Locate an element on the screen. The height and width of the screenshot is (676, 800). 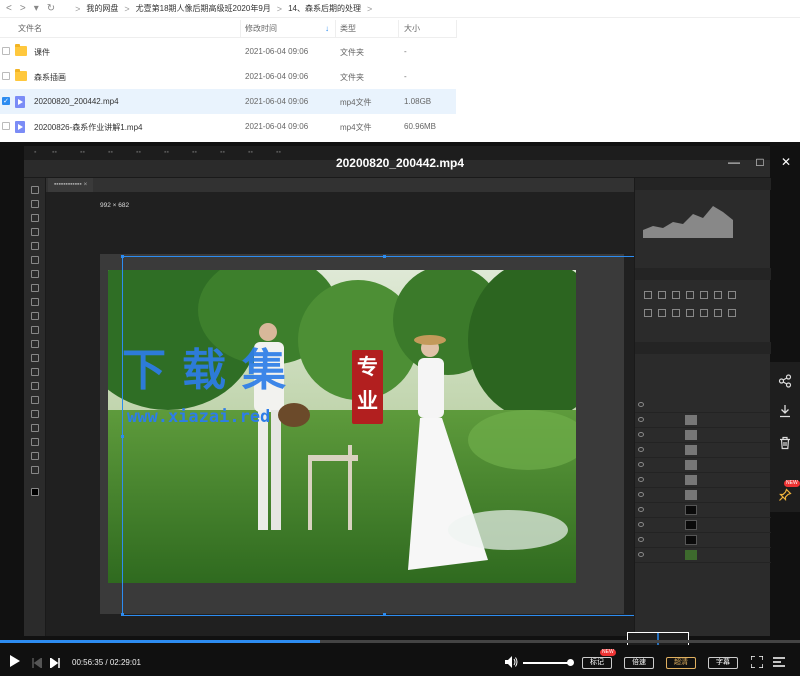
pin-icon is located at coordinates (785, 495).